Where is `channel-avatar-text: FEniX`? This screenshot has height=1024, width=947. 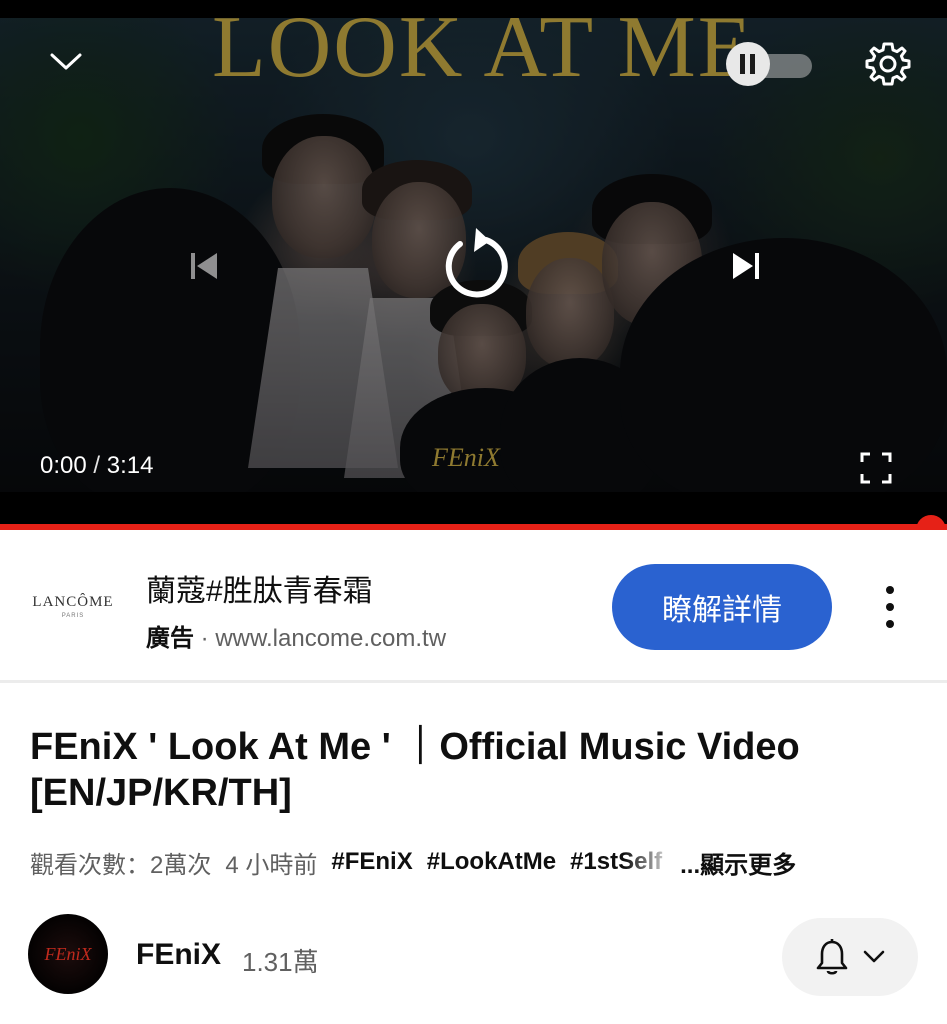
channel-avatar-text: FEniX is located at coordinates (68, 953).